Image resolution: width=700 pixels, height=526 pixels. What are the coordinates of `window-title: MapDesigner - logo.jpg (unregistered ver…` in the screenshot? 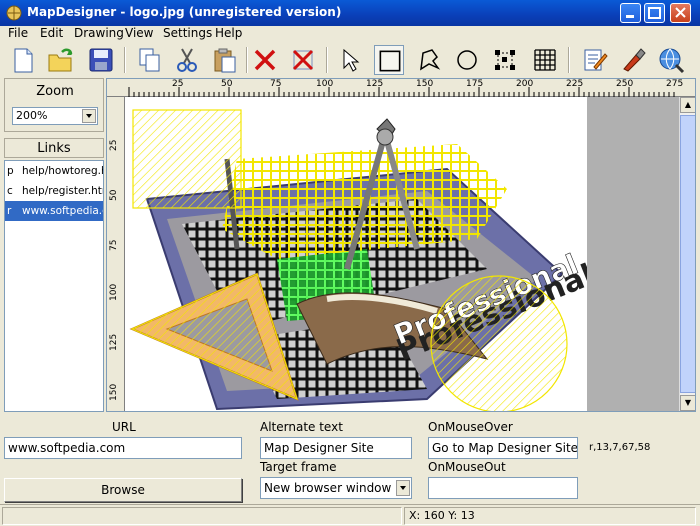 It's located at (184, 12).